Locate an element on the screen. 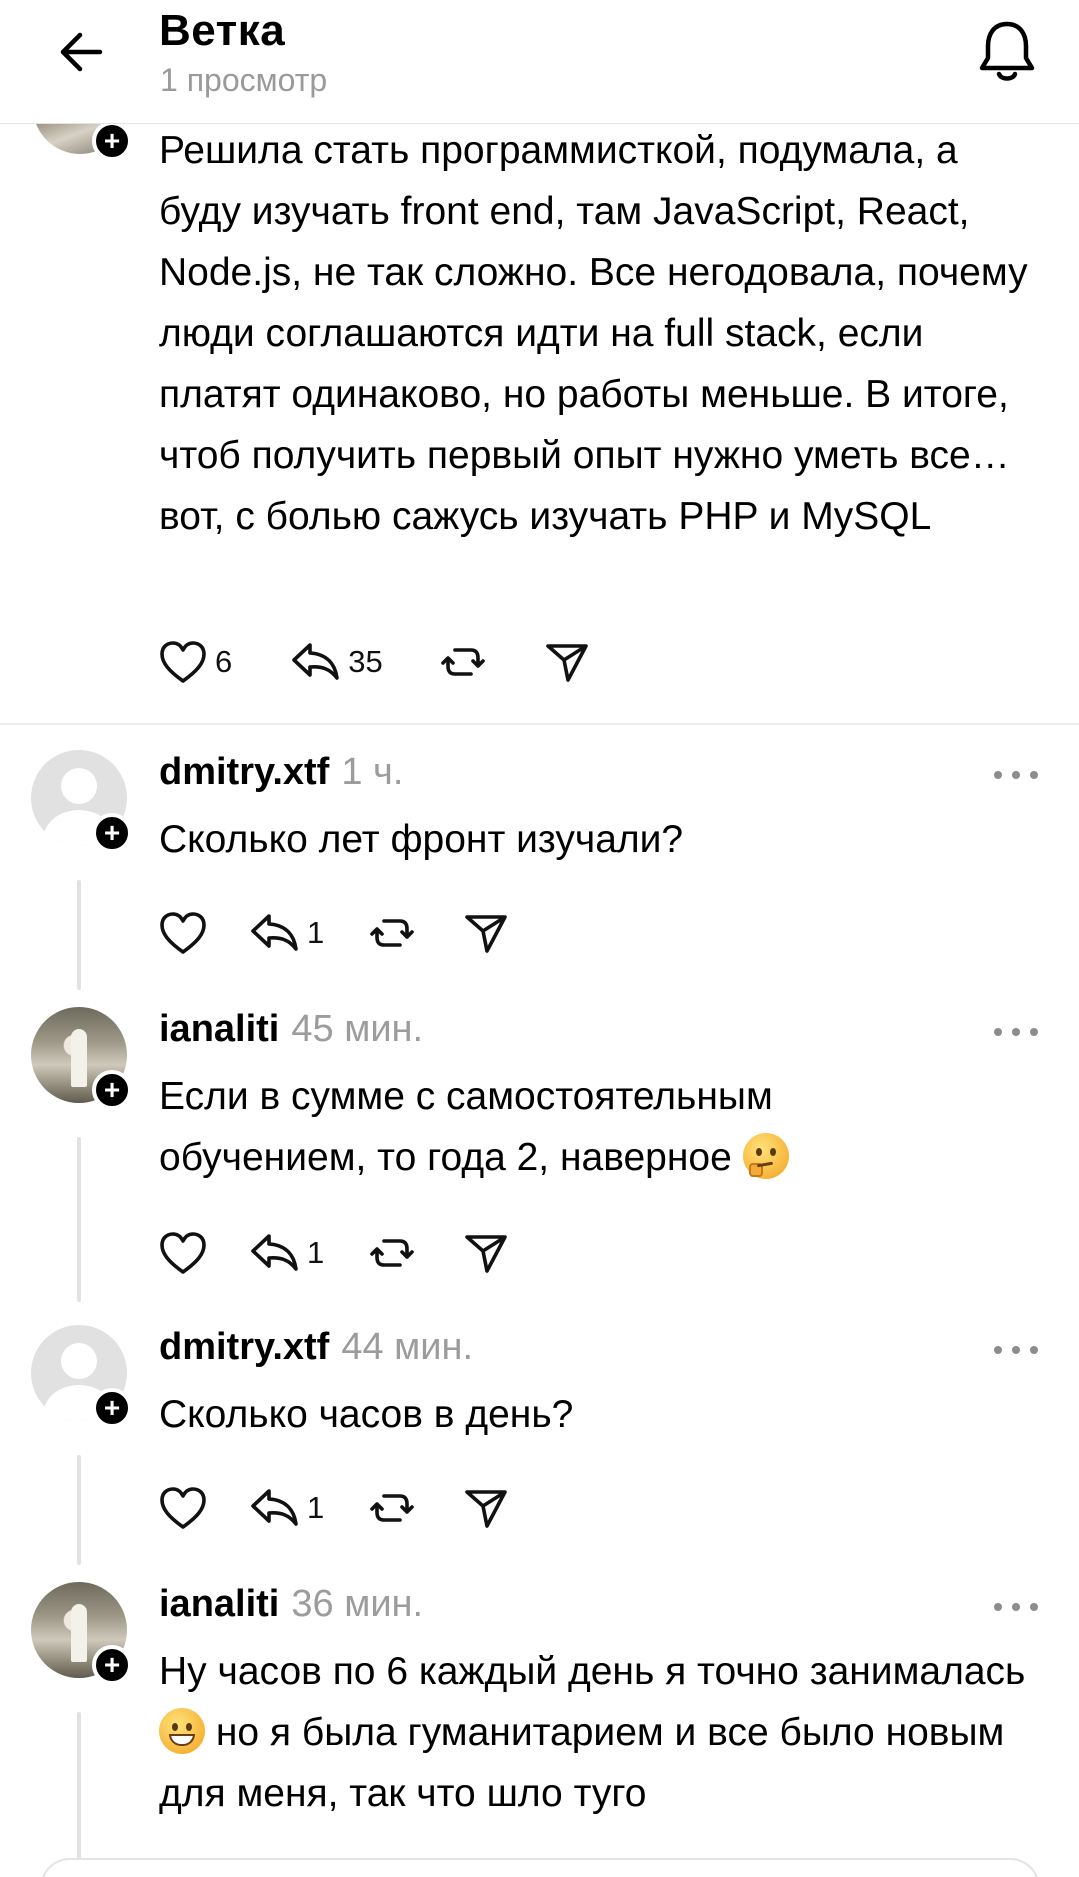  post-divider is located at coordinates (539, 724).